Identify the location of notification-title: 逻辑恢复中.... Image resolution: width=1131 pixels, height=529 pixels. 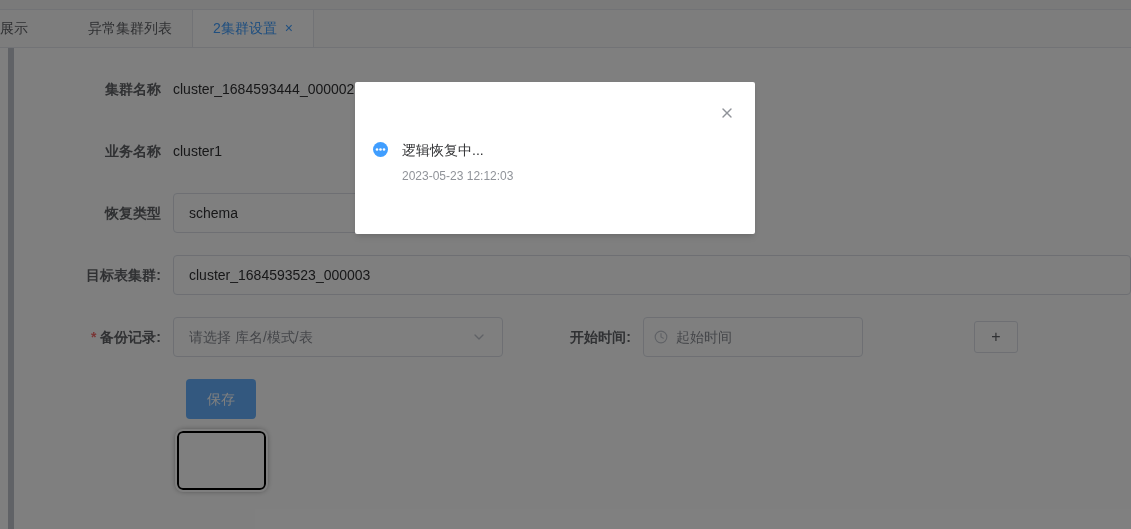
(443, 150).